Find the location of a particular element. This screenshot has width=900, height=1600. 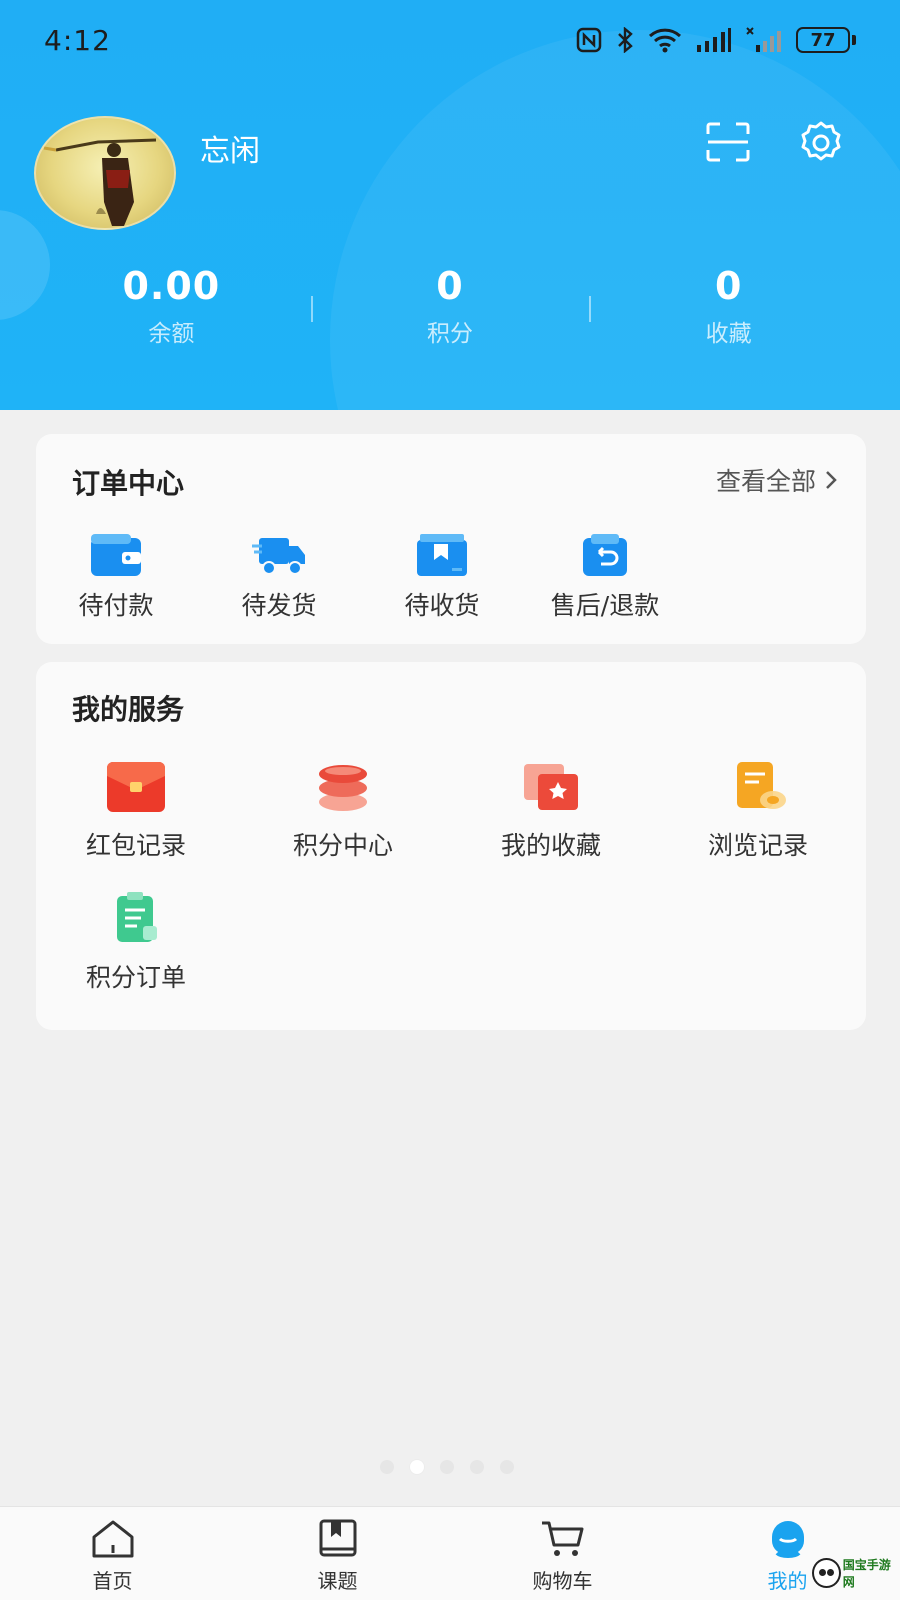

stat-label: 余额 is located at coordinates (171, 334).